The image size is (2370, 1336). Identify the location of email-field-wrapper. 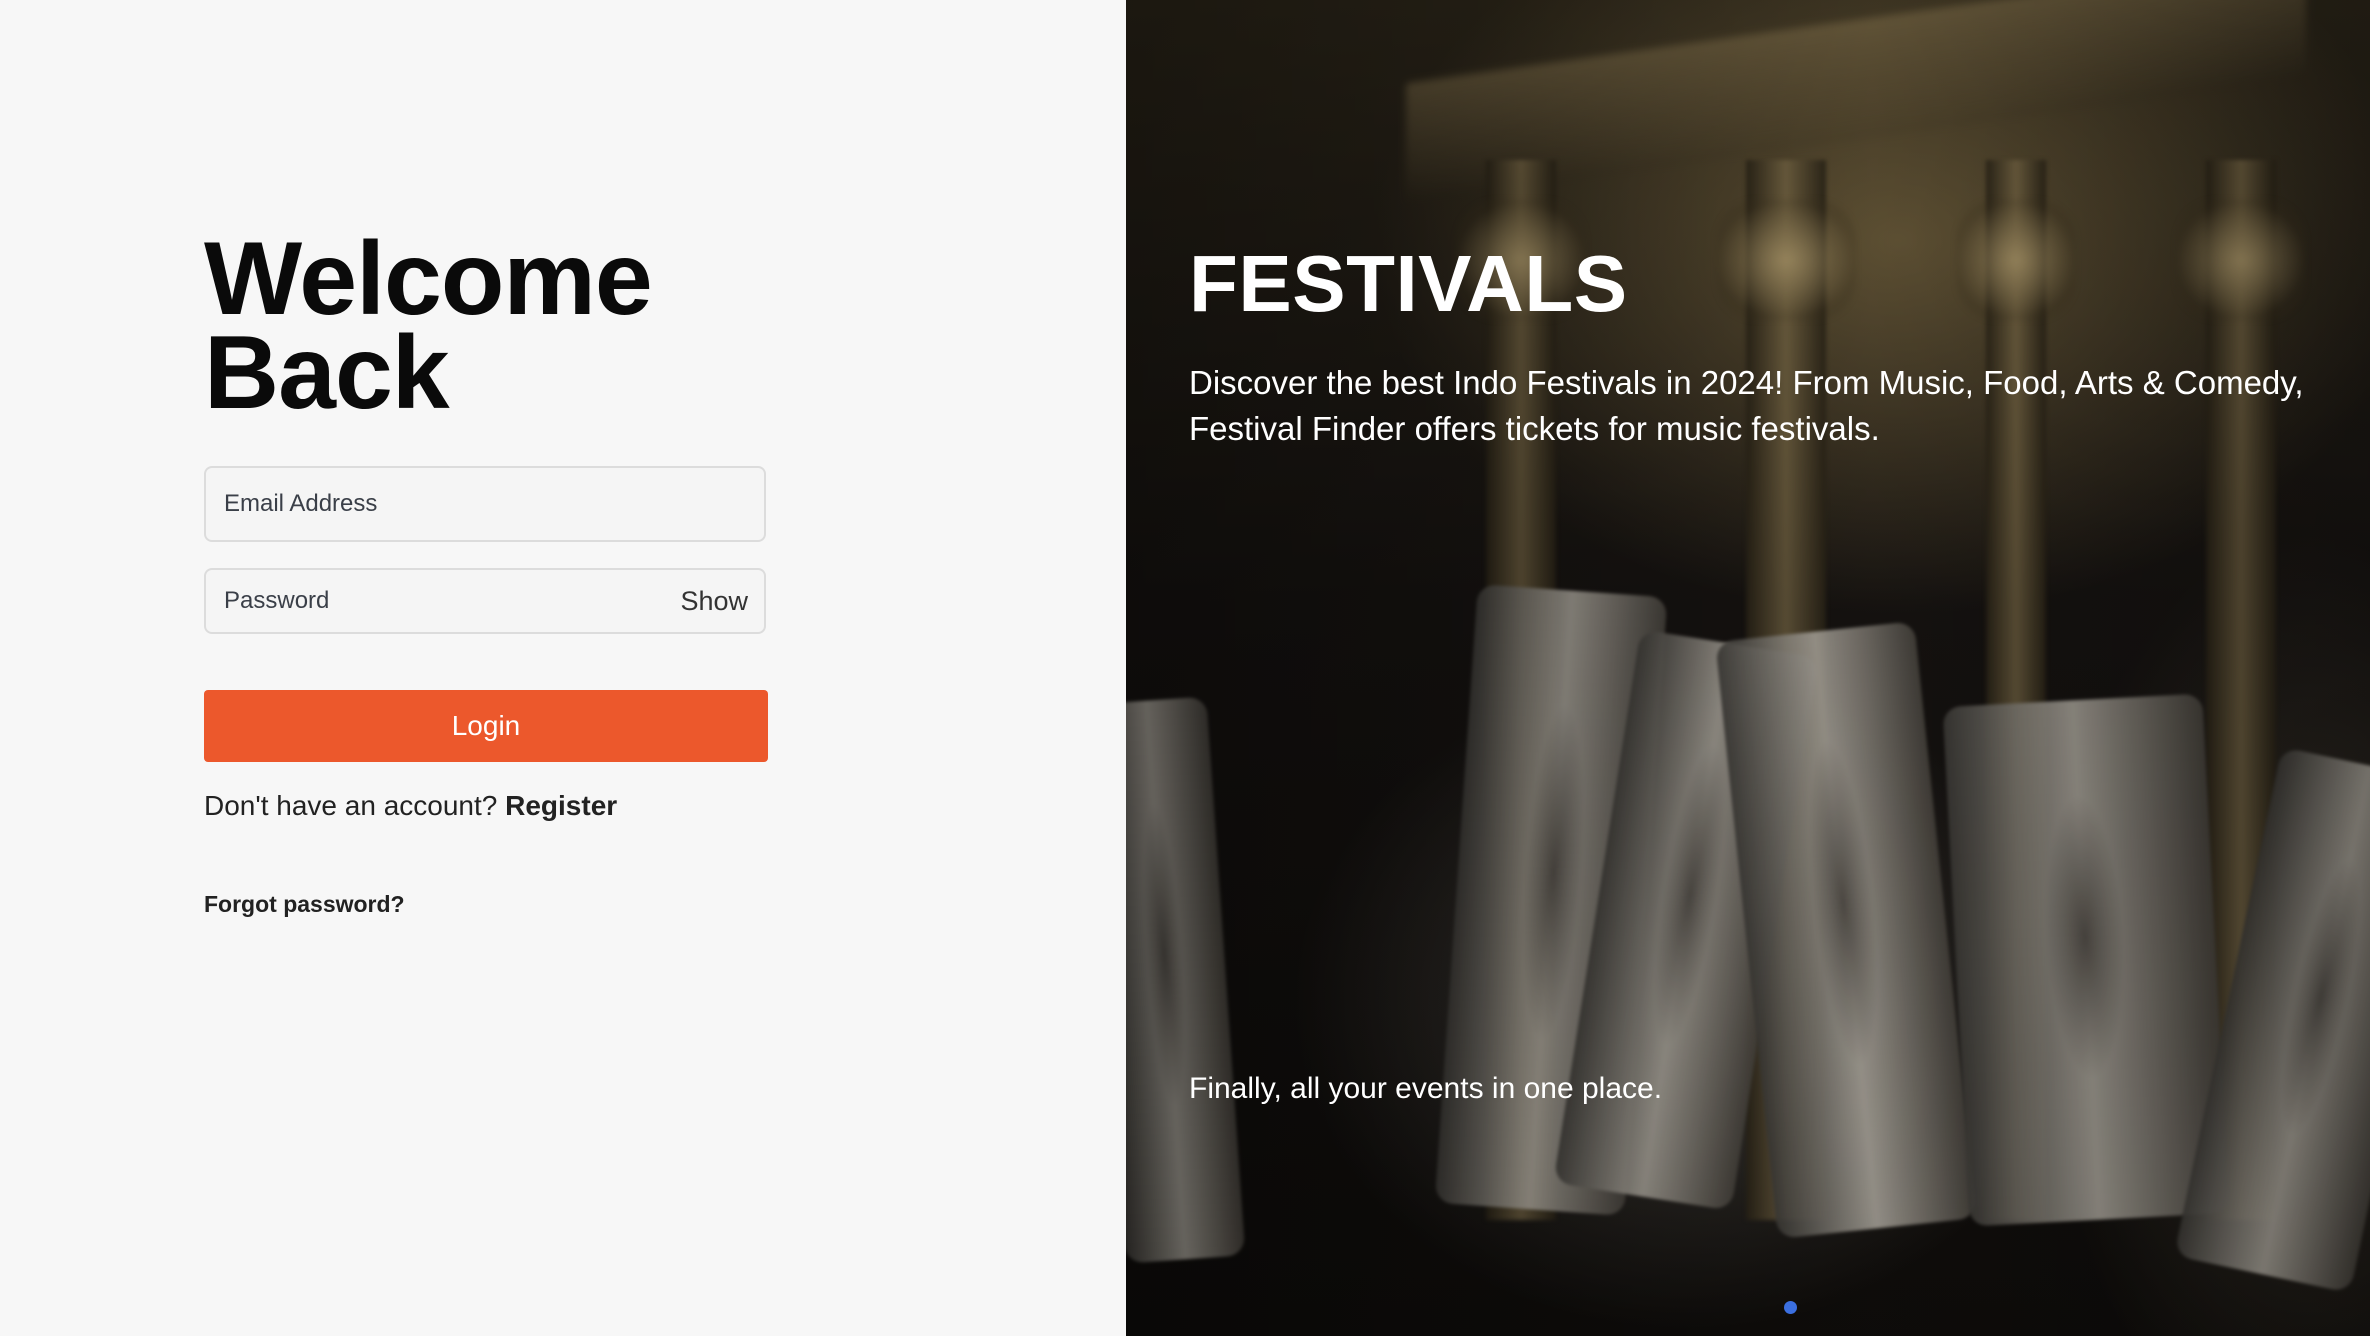
(485, 504).